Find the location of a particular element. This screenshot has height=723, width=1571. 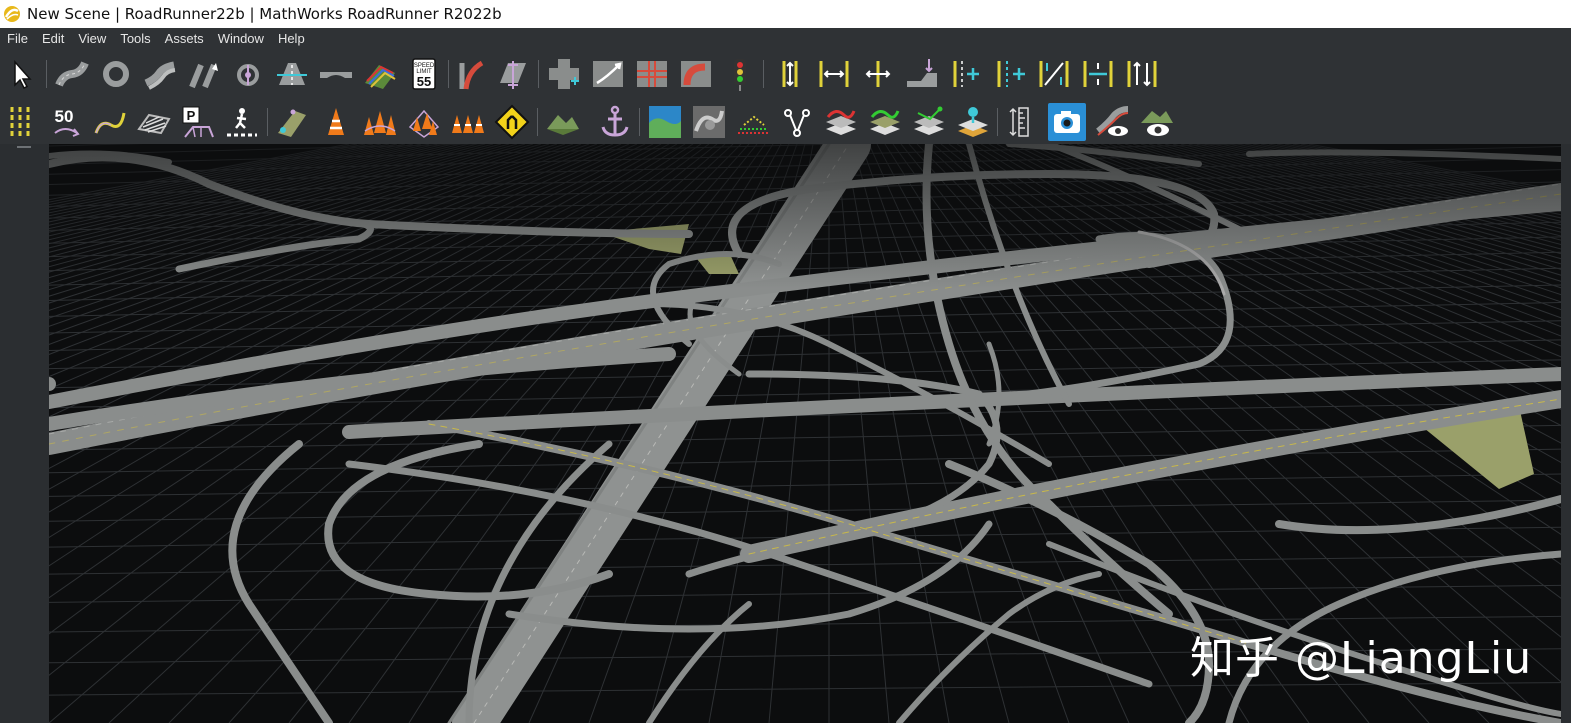

lane-shift-tool-button is located at coordinates (922, 74).